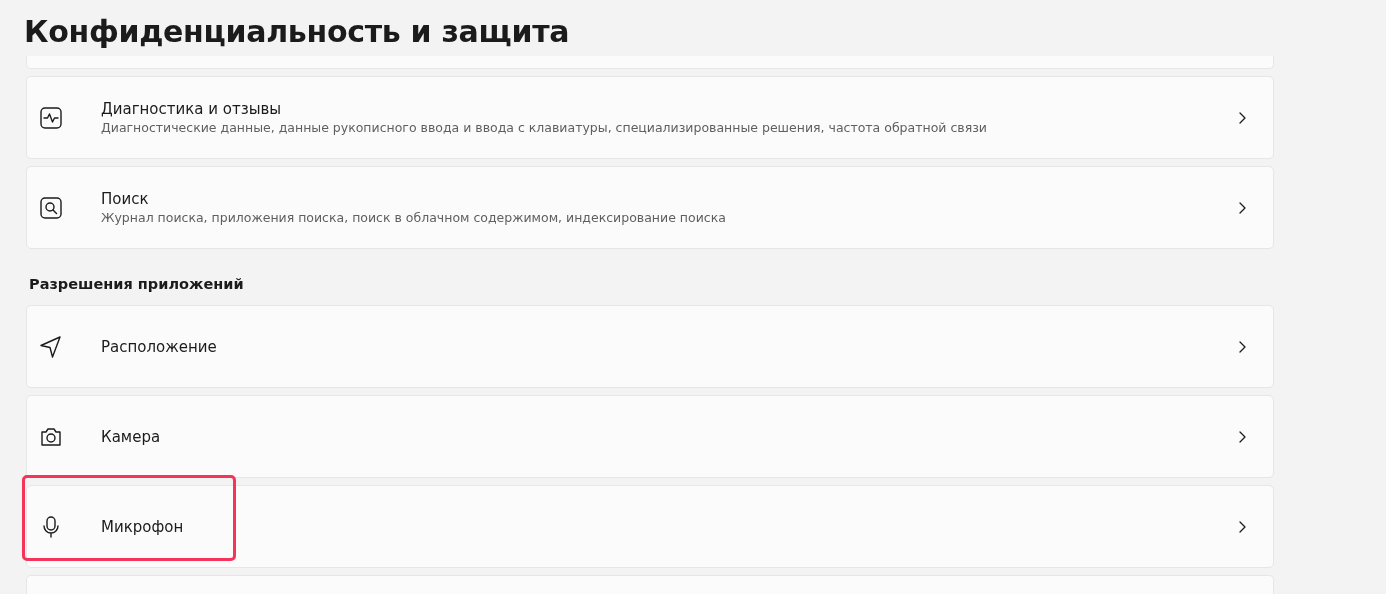 Image resolution: width=1386 pixels, height=594 pixels. Describe the element at coordinates (650, 526) in the screenshot. I see `settings-card: Микрофон` at that location.